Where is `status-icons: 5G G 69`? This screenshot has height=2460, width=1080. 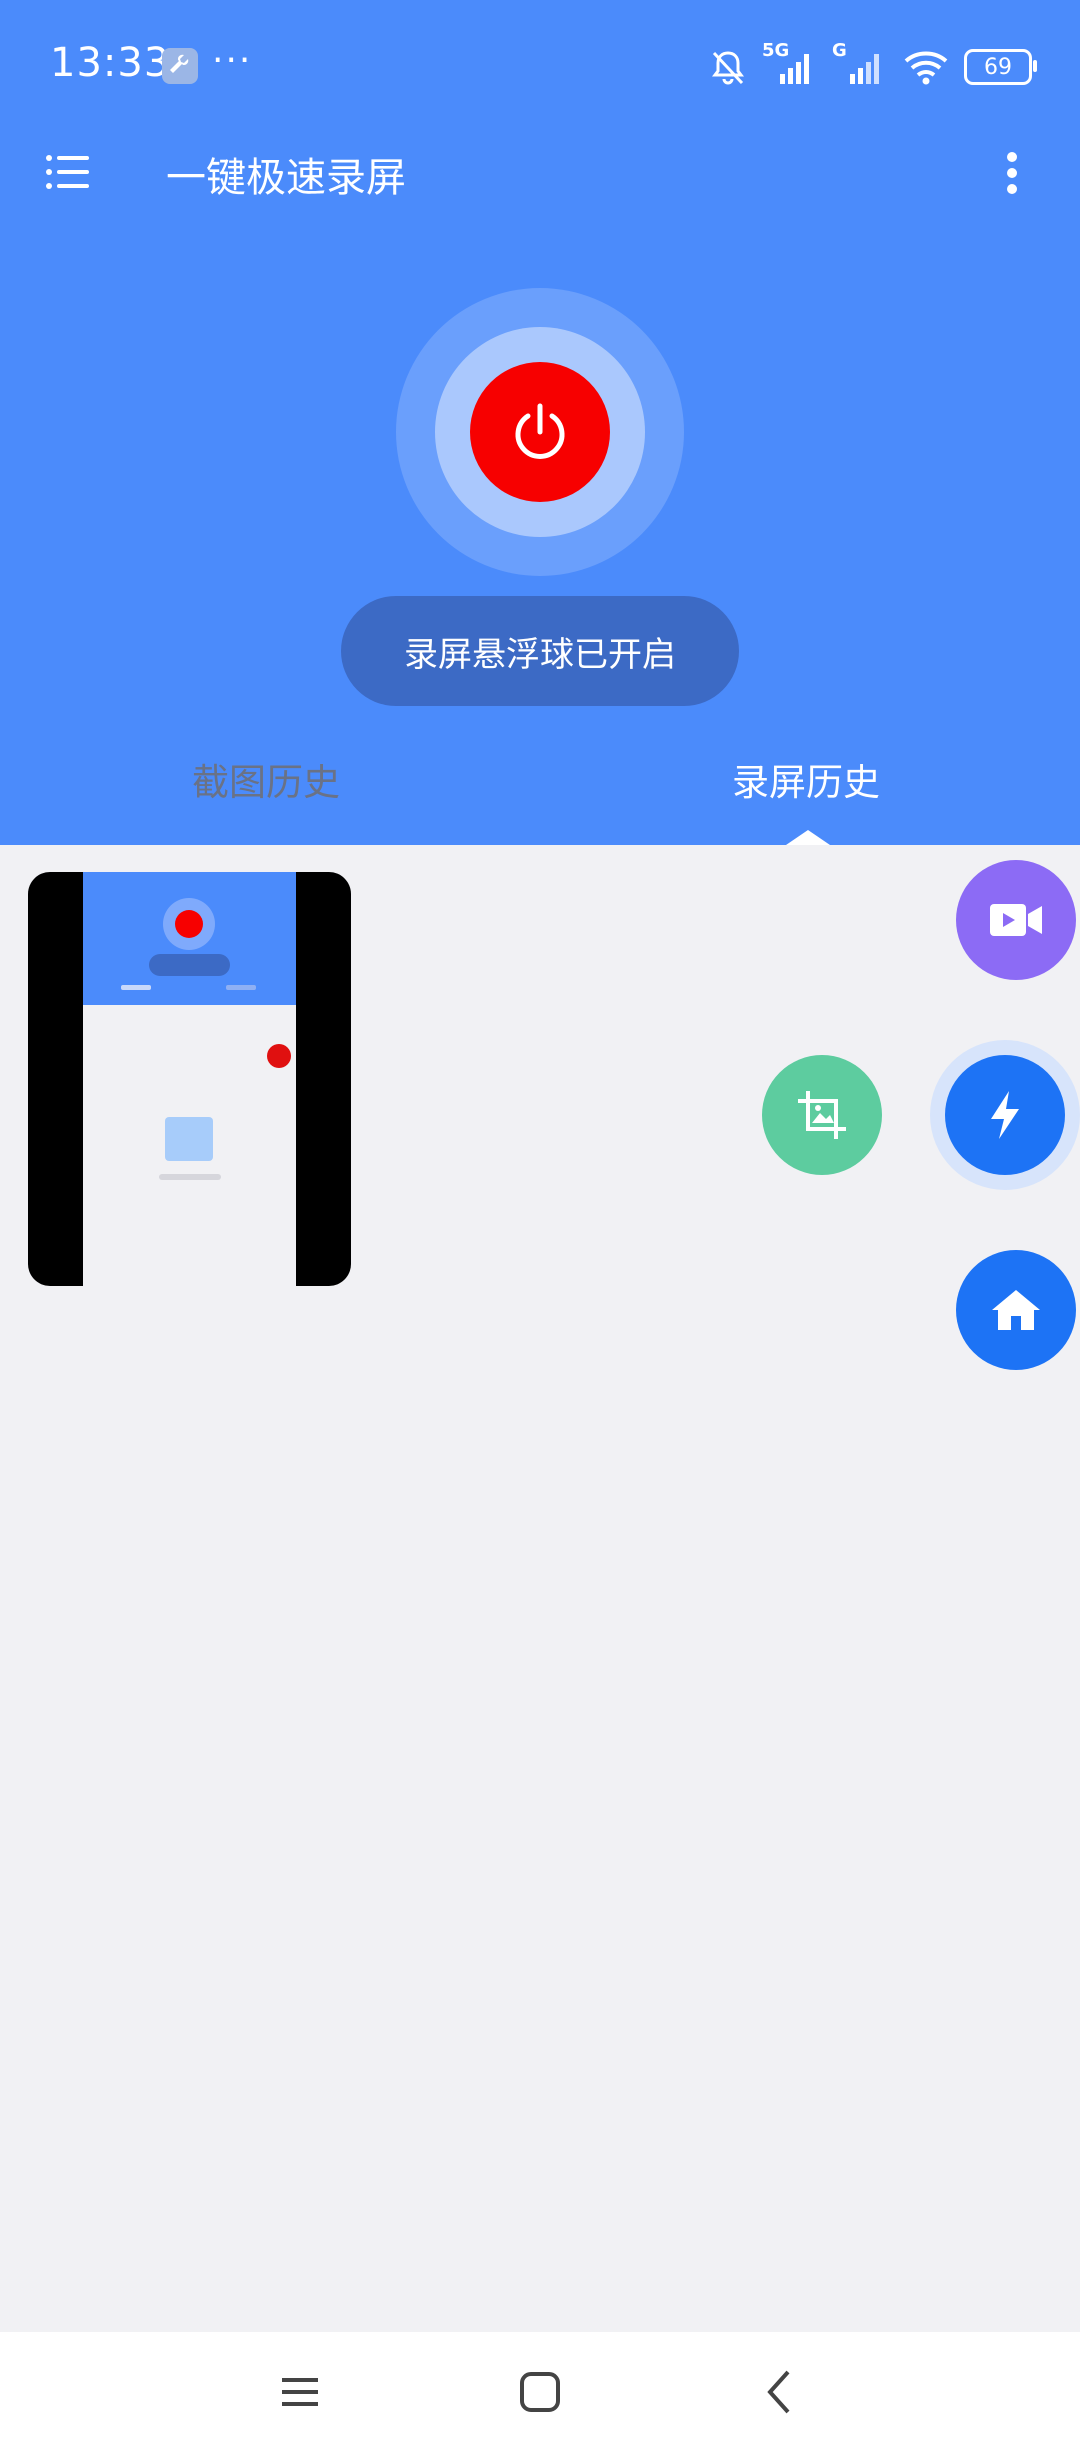
status-icons: 5G G 69 is located at coordinates (872, 65).